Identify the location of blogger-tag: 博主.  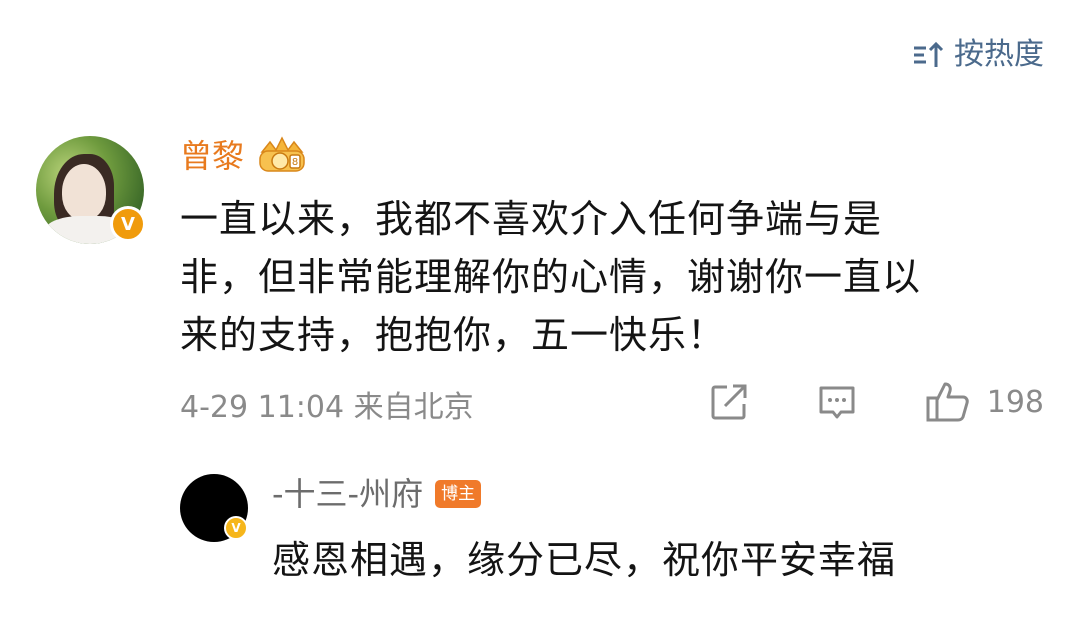
(458, 494).